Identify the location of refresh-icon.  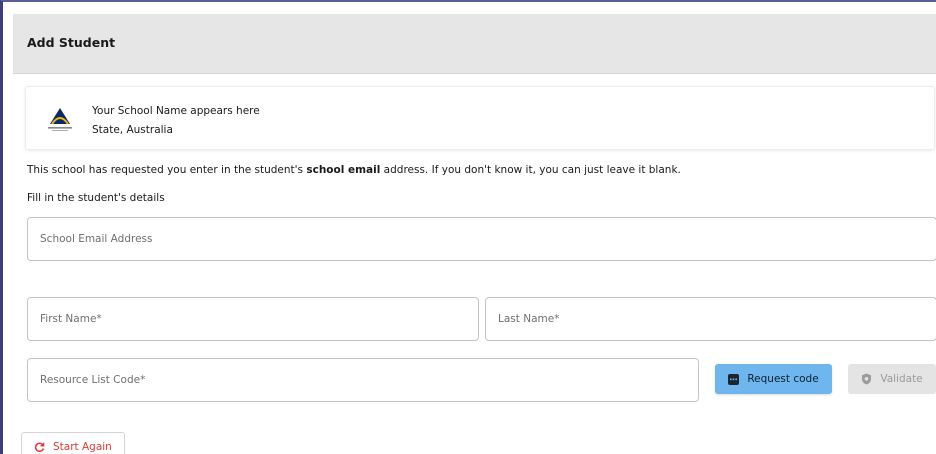
(39, 447).